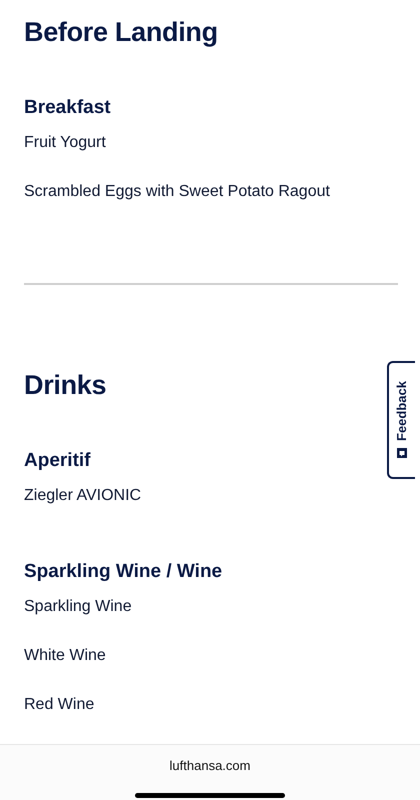 Image resolution: width=420 pixels, height=800 pixels. I want to click on menu-item-text: Sparkling Wine, so click(78, 607).